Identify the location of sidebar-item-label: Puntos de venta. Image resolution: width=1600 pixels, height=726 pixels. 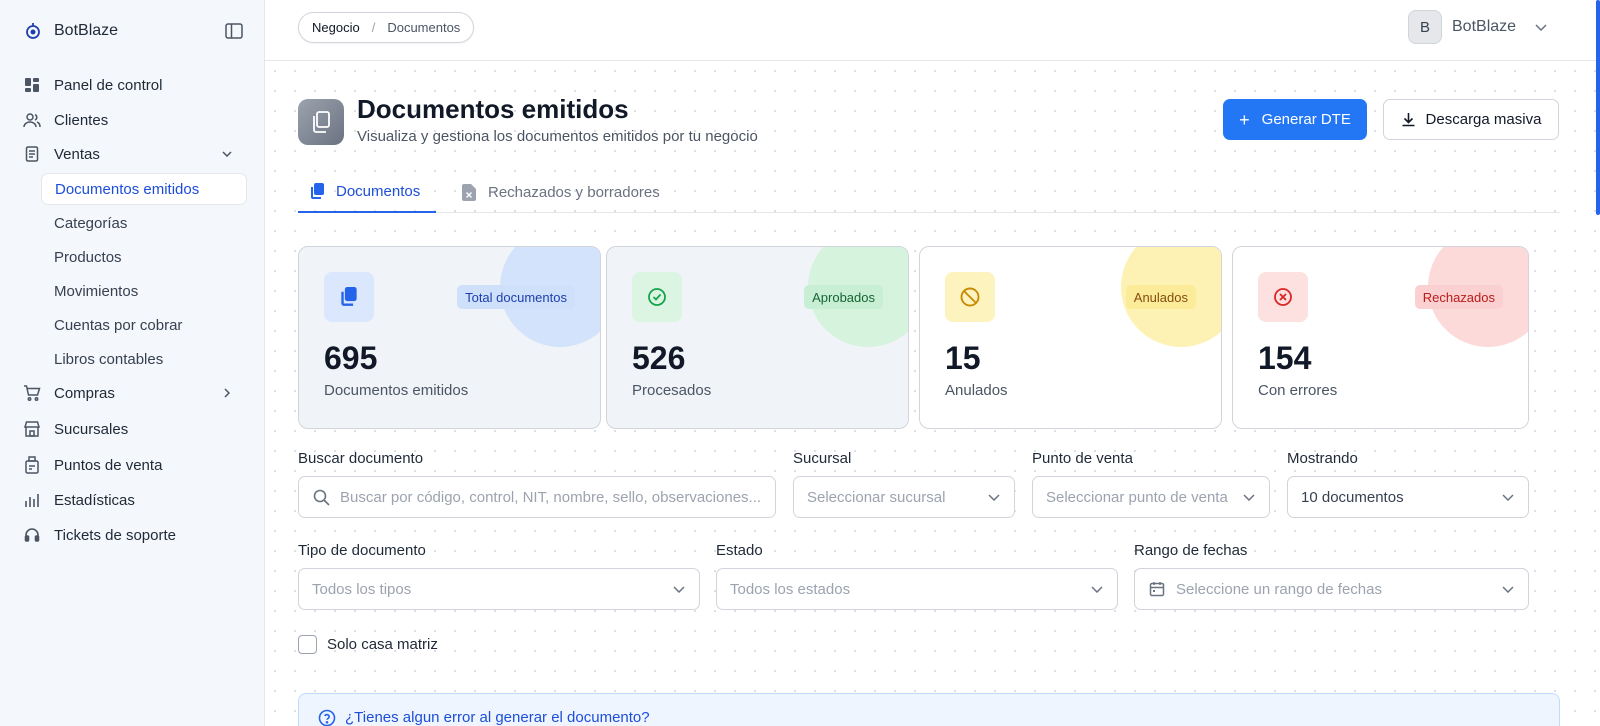
(108, 465).